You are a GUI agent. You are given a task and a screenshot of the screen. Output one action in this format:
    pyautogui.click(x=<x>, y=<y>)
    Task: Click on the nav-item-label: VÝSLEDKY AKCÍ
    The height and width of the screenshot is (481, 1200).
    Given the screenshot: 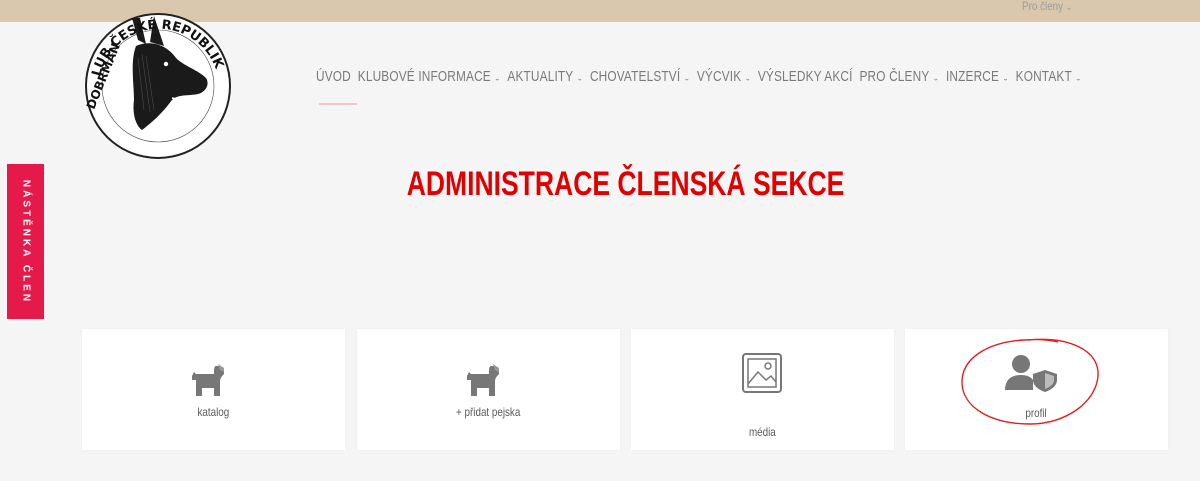 What is the action you would take?
    pyautogui.click(x=805, y=76)
    